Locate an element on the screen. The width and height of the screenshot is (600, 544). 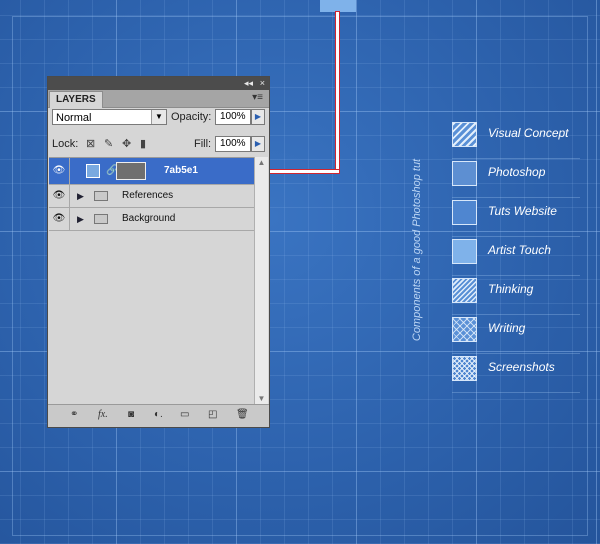
crosshatch-dense-swatch-icon is located at coordinates (464, 368).